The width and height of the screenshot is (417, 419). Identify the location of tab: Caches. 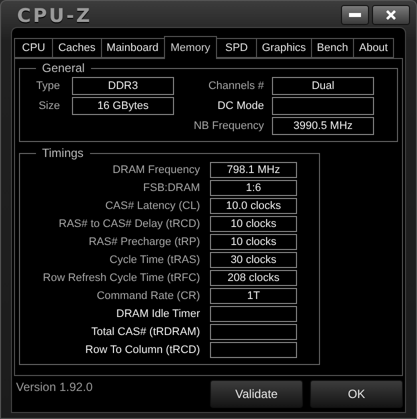
(77, 48).